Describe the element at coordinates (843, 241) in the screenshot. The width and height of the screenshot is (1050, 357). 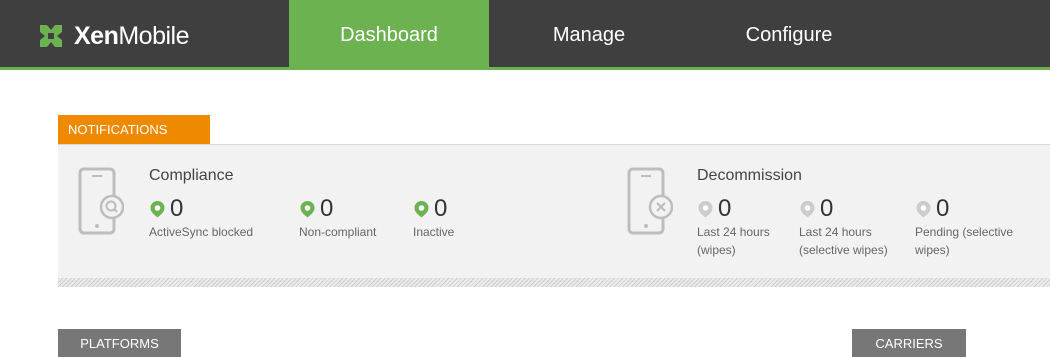
I see `metric-label: Last 24 hours (selective wipes)` at that location.